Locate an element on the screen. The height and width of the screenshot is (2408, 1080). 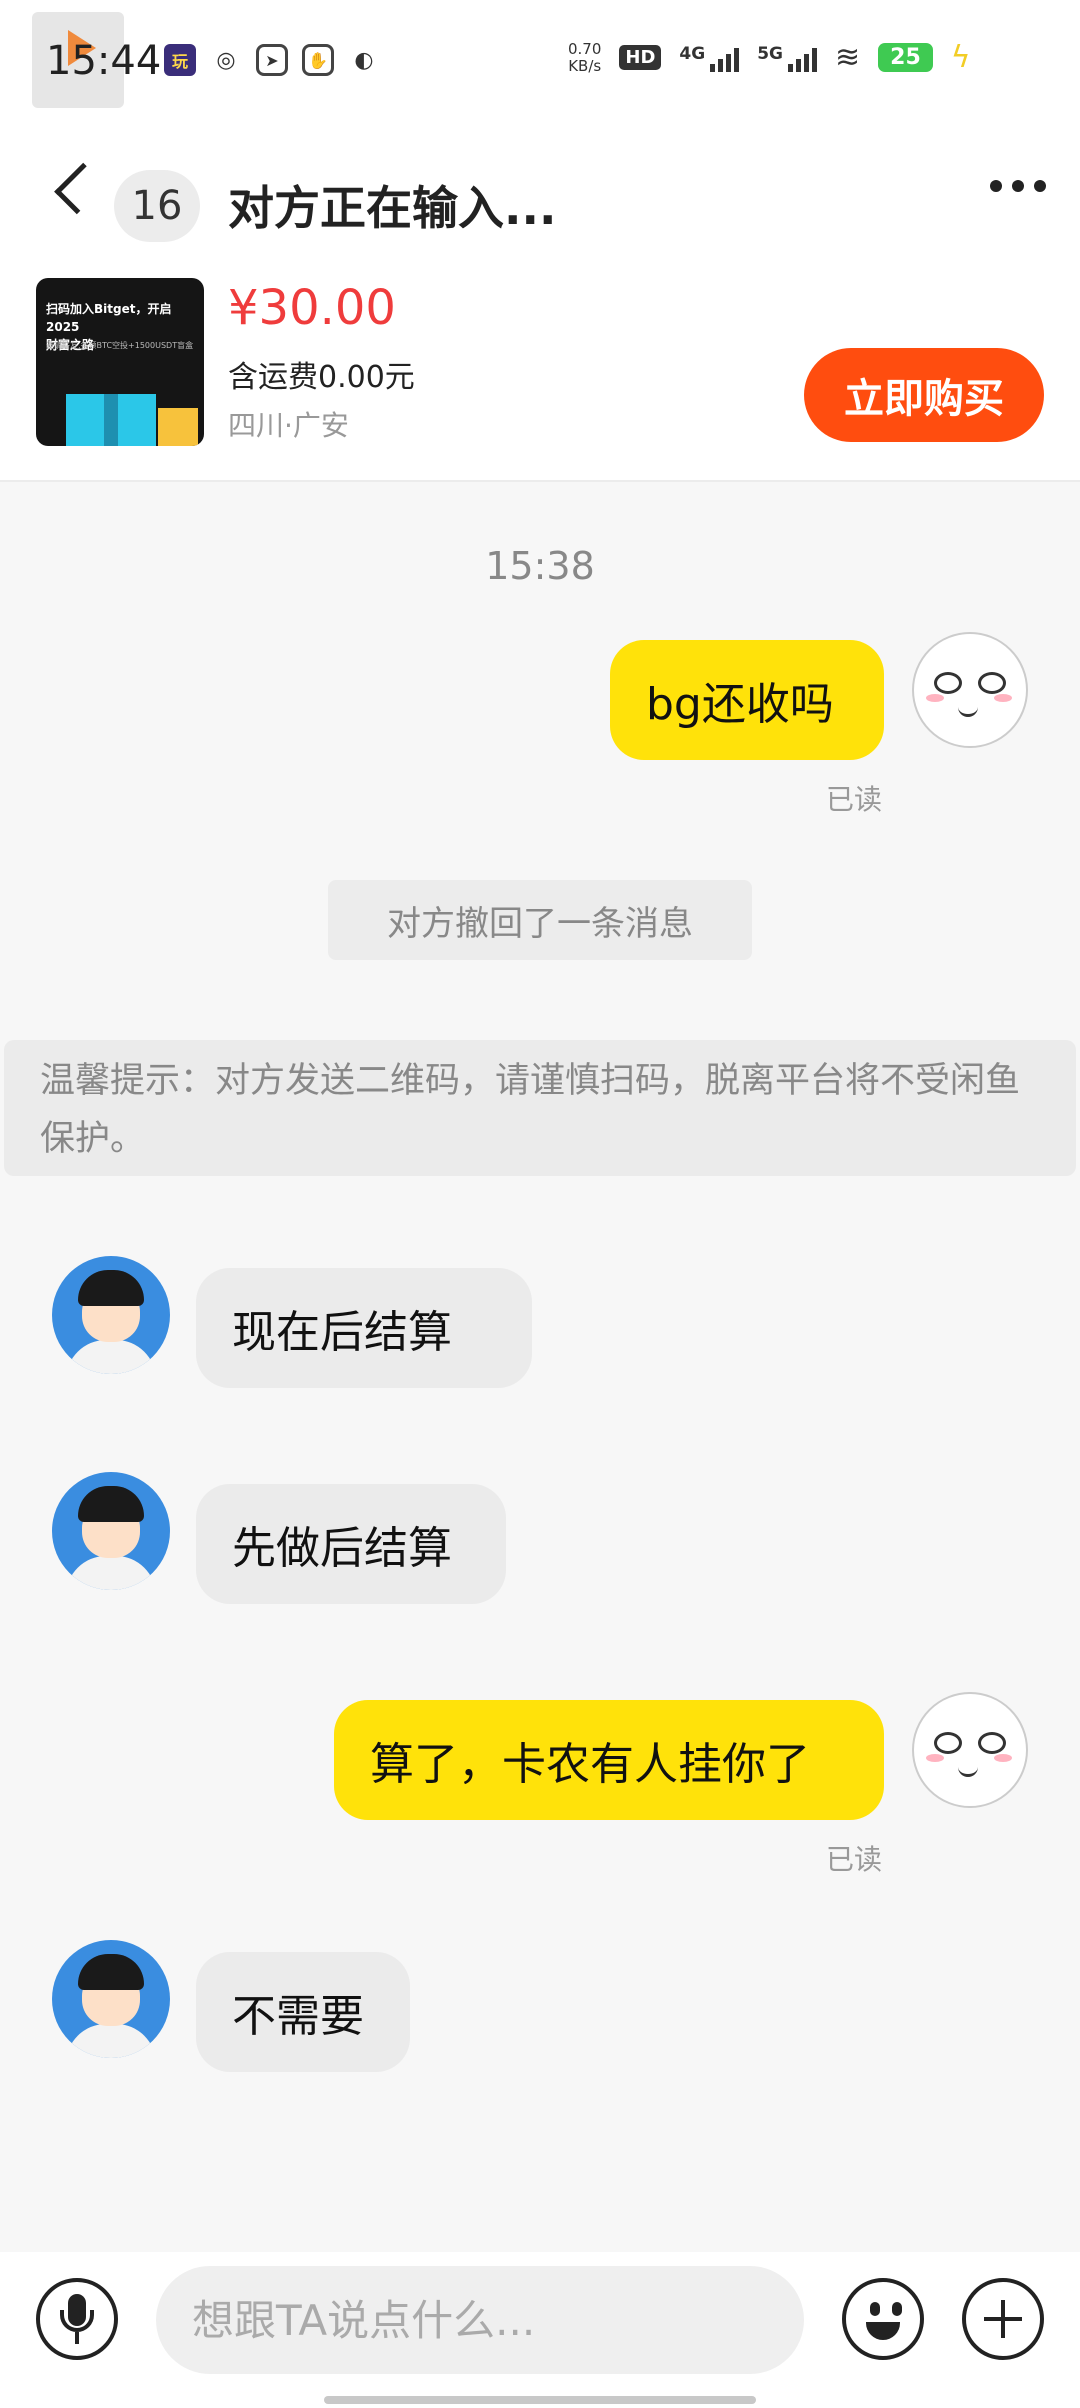
voice-input-button is located at coordinates (77, 2319).